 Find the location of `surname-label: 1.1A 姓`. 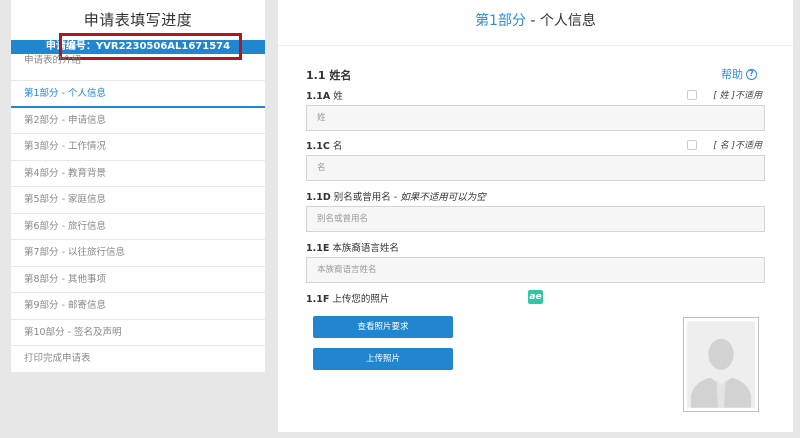

surname-label: 1.1A 姓 is located at coordinates (324, 95).